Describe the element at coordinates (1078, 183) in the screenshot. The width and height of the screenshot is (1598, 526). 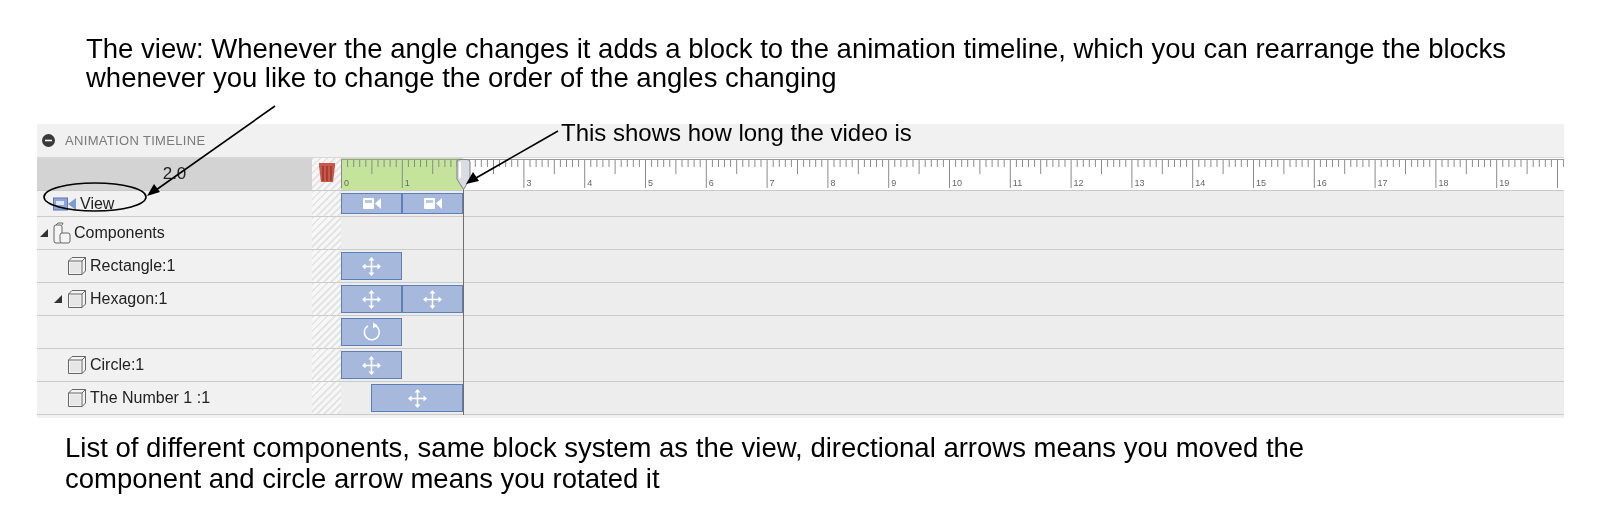
I see `tick-label: 12` at that location.